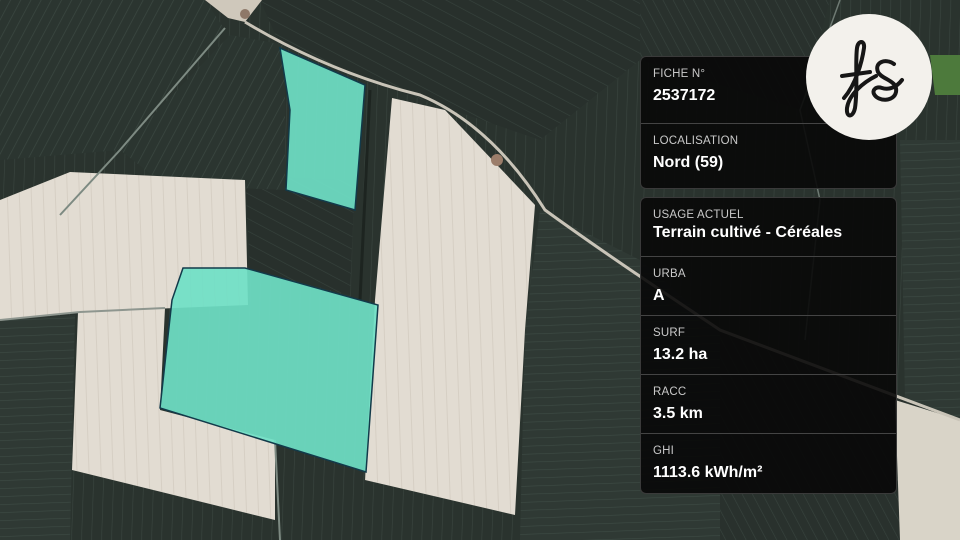  I want to click on fs-logo-mark, so click(872, 79).